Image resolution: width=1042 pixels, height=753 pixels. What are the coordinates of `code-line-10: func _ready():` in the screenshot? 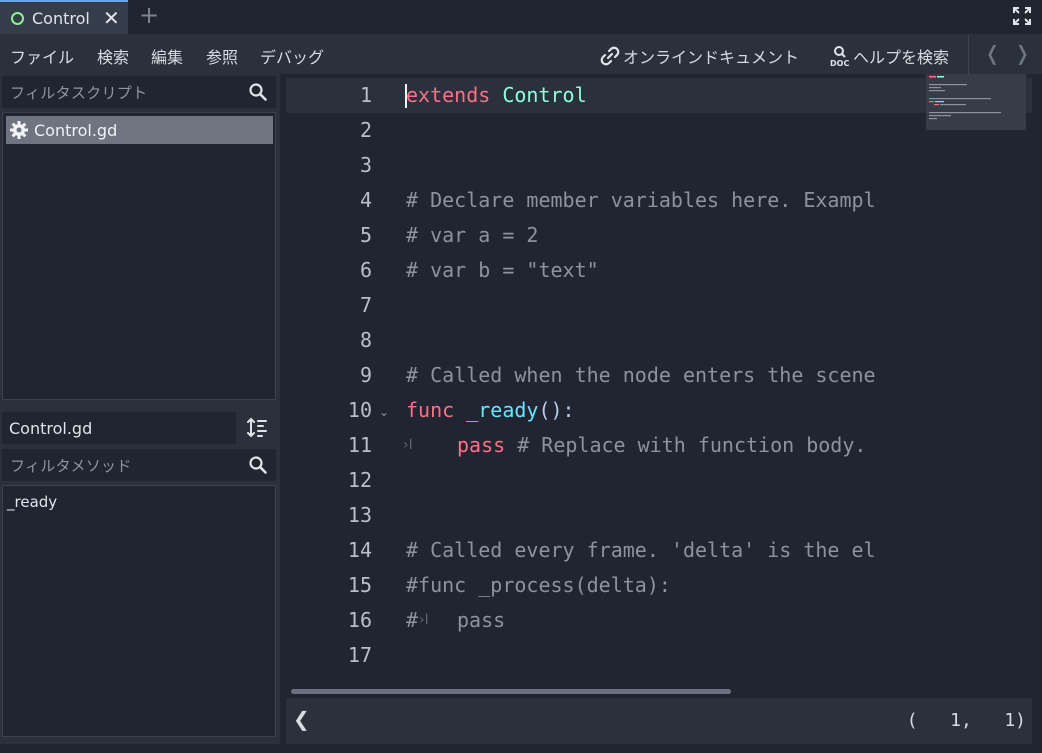 It's located at (490, 410).